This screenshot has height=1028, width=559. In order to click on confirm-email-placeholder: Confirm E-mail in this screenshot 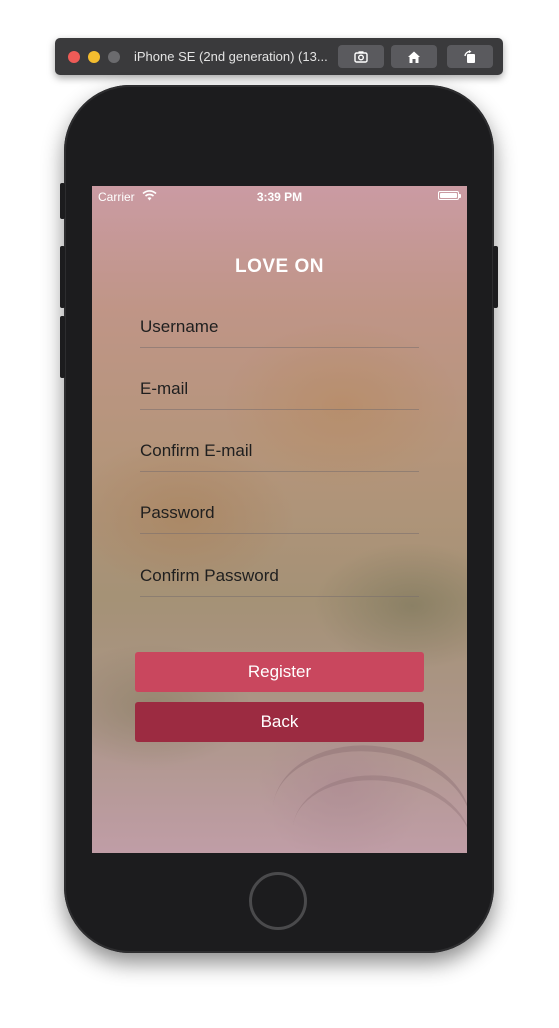, I will do `click(196, 450)`.